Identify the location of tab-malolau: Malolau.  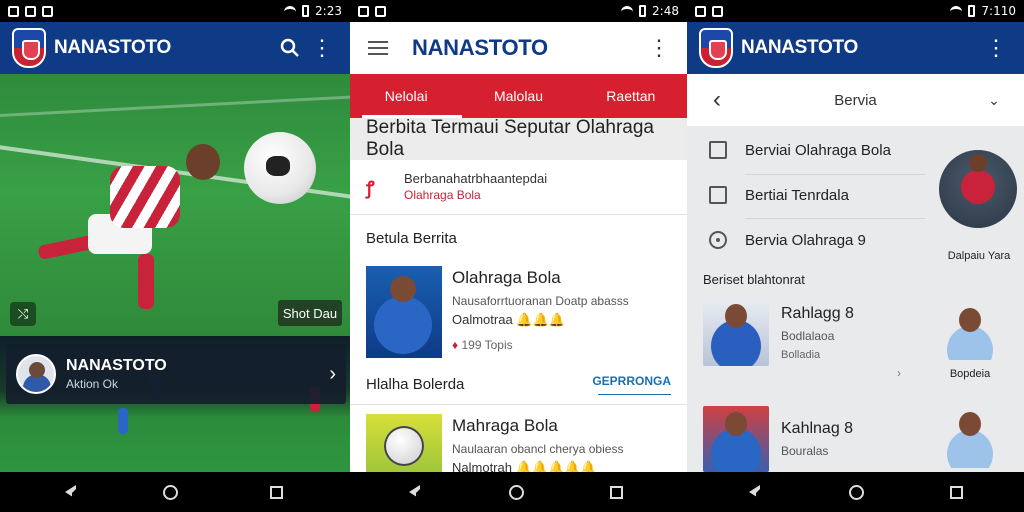
(518, 96).